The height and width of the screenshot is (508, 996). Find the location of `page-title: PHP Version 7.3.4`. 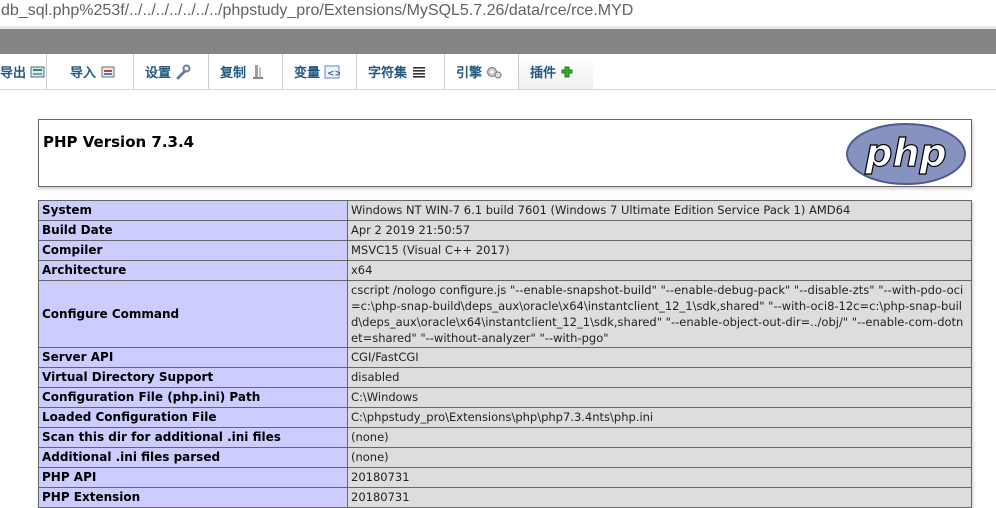

page-title: PHP Version 7.3.4 is located at coordinates (119, 142).